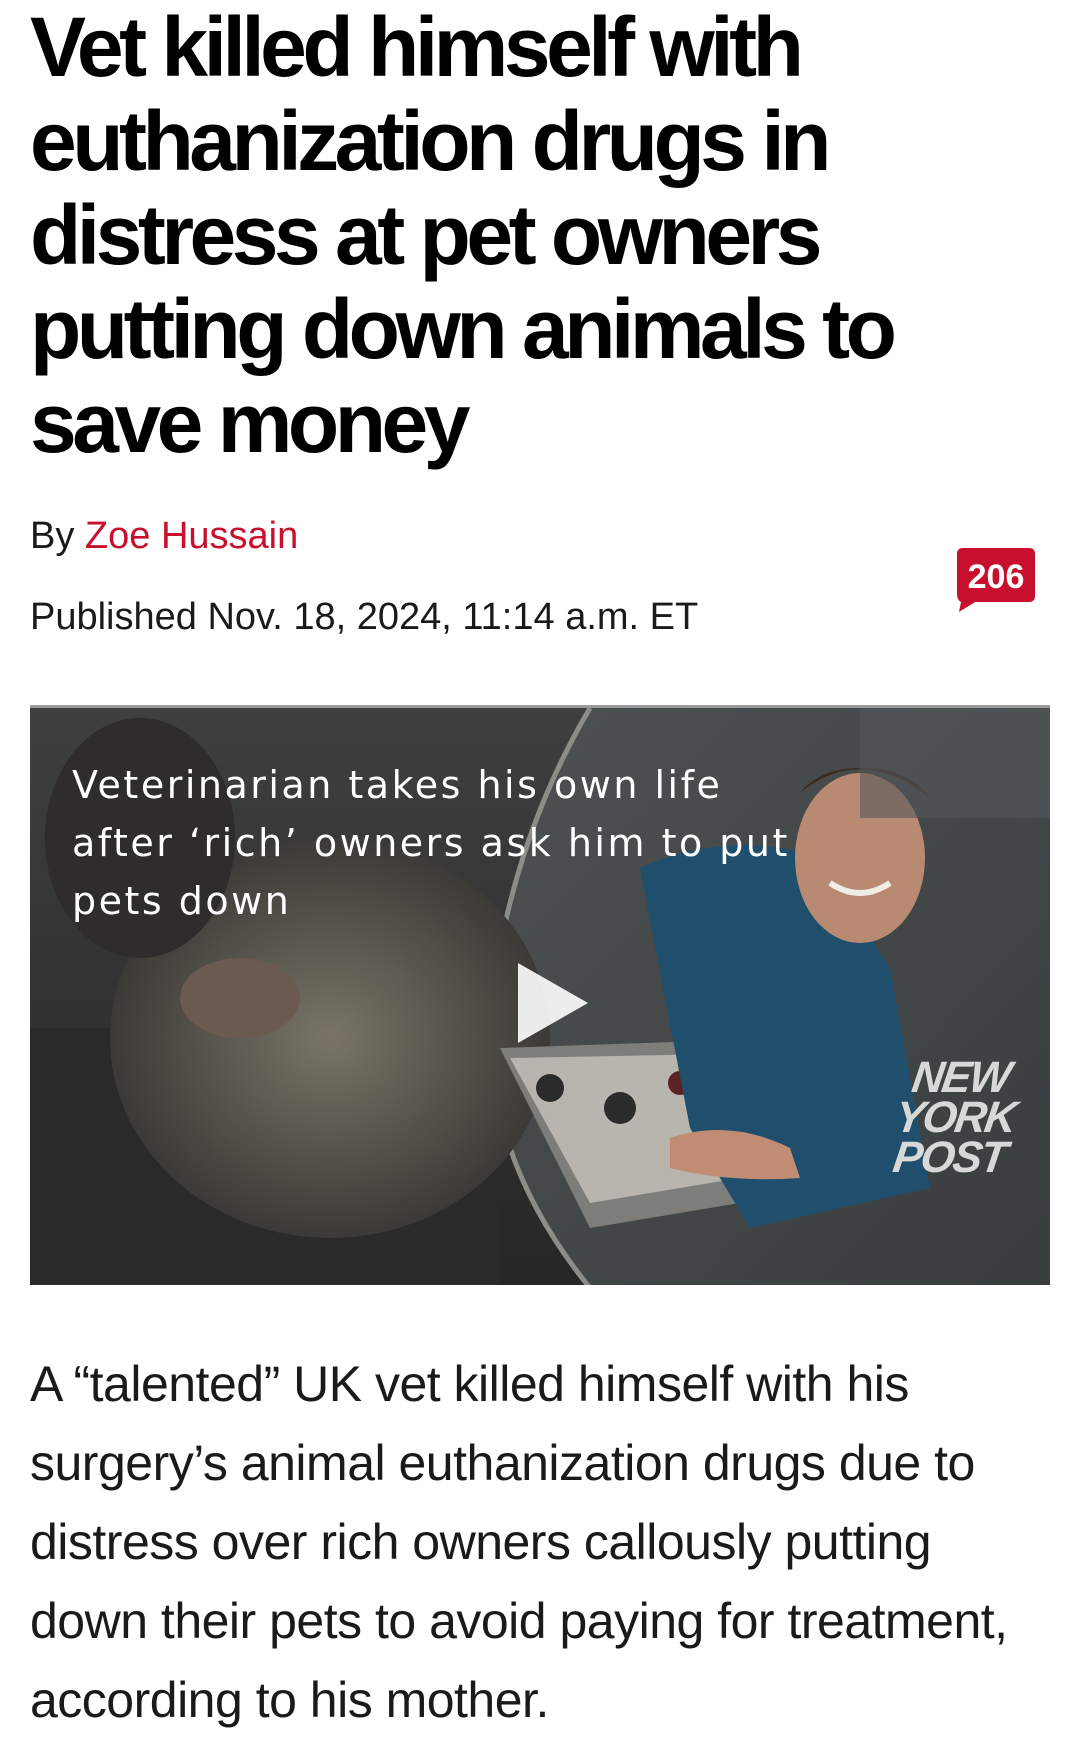 The width and height of the screenshot is (1080, 1741). Describe the element at coordinates (57, 536) in the screenshot. I see `byline-prefix: By` at that location.